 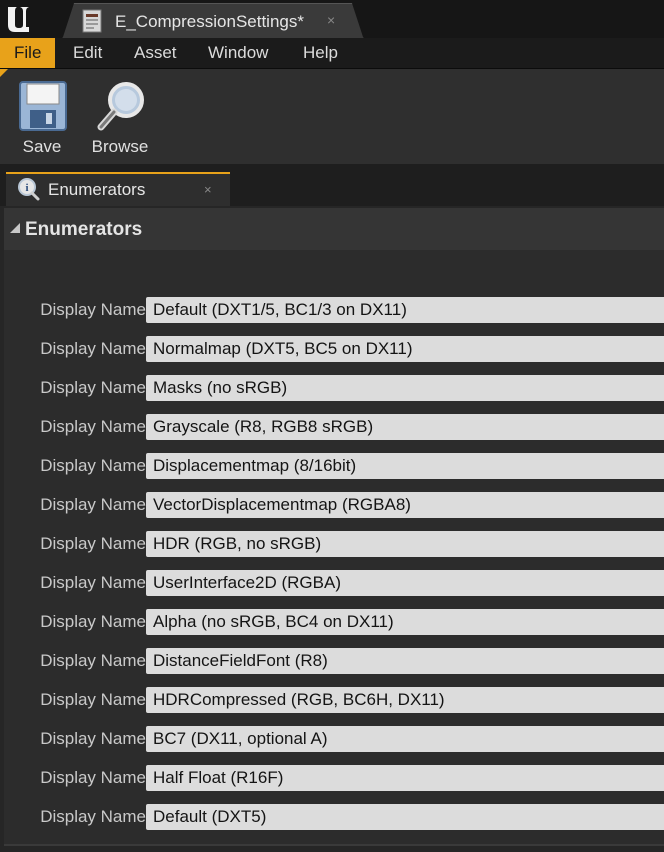 What do you see at coordinates (332, 185) in the screenshot?
I see `panel-tab-bar: i Enumerators ×` at bounding box center [332, 185].